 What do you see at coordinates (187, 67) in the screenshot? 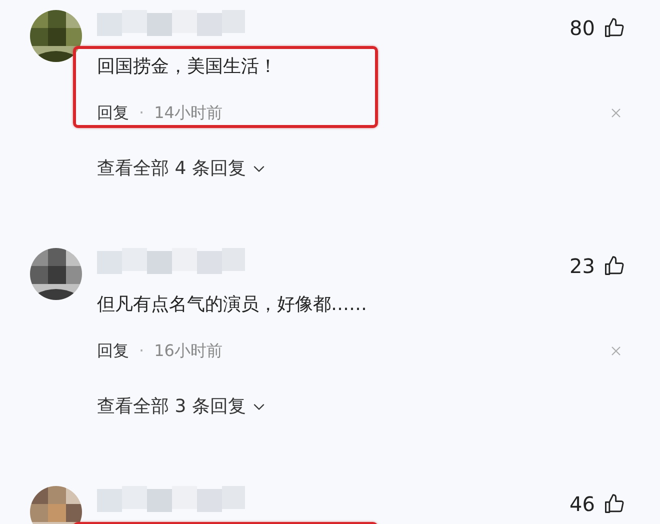
I see `comment-text: 回国捞金，美国生活！` at bounding box center [187, 67].